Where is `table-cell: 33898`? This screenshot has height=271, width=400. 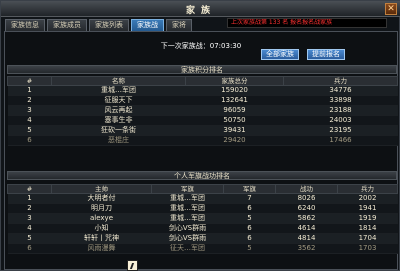
table-cell: 33898 is located at coordinates (340, 100).